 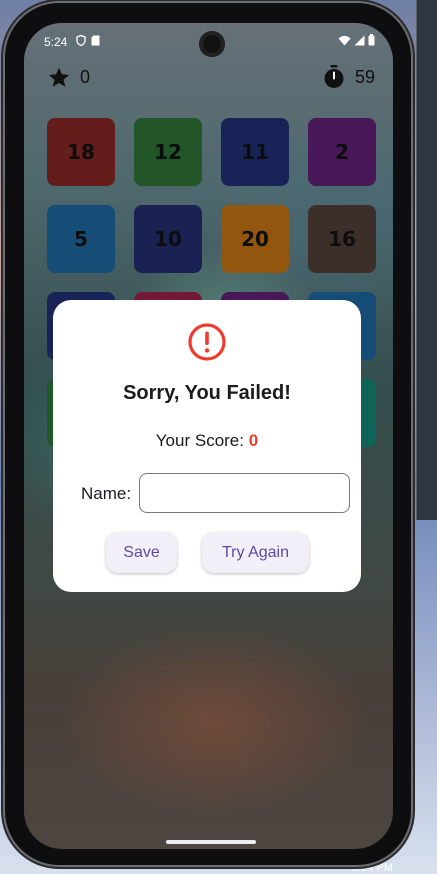 I want to click on sim-card-icon, so click(x=95, y=42).